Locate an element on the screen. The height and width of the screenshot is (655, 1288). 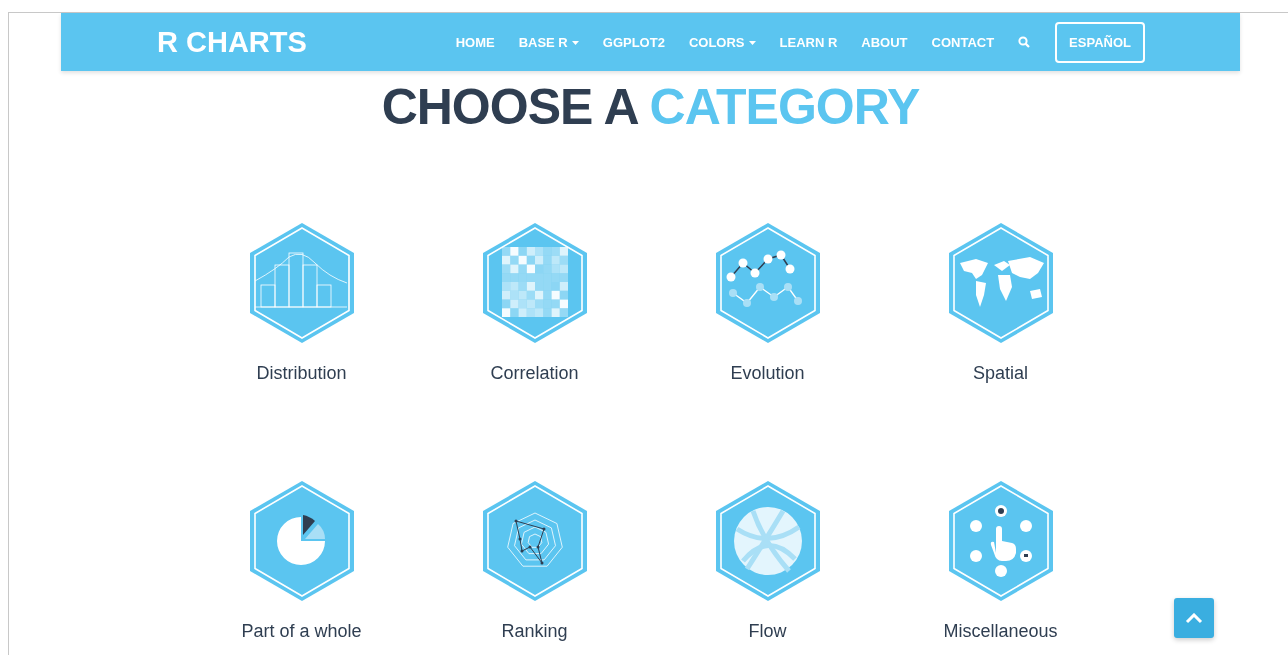
nav-link: BASE R is located at coordinates (548, 42).